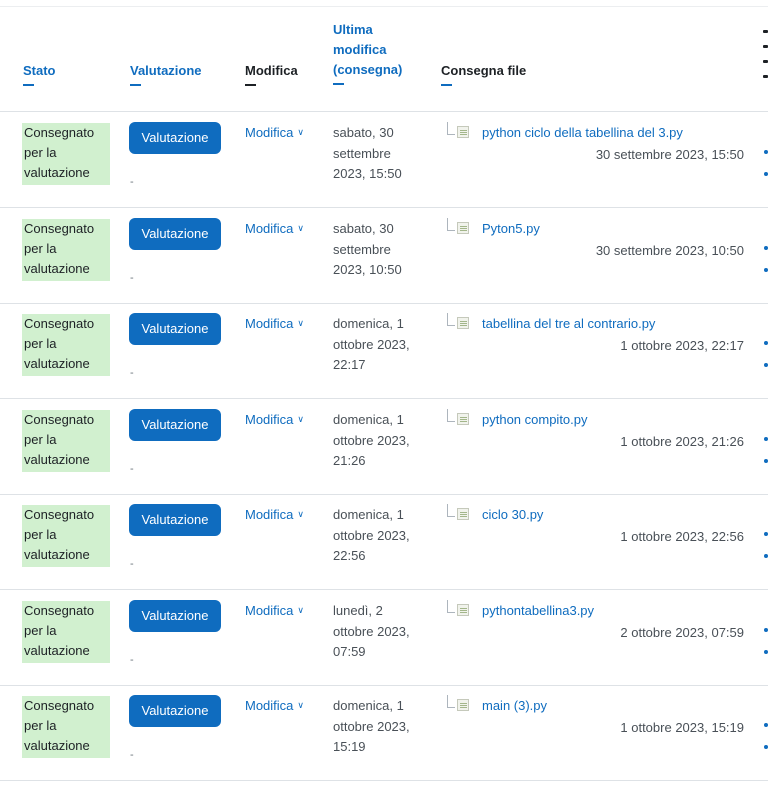 The height and width of the screenshot is (787, 768). What do you see at coordinates (538, 611) in the screenshot?
I see `file-link: pythontabellina3.py` at bounding box center [538, 611].